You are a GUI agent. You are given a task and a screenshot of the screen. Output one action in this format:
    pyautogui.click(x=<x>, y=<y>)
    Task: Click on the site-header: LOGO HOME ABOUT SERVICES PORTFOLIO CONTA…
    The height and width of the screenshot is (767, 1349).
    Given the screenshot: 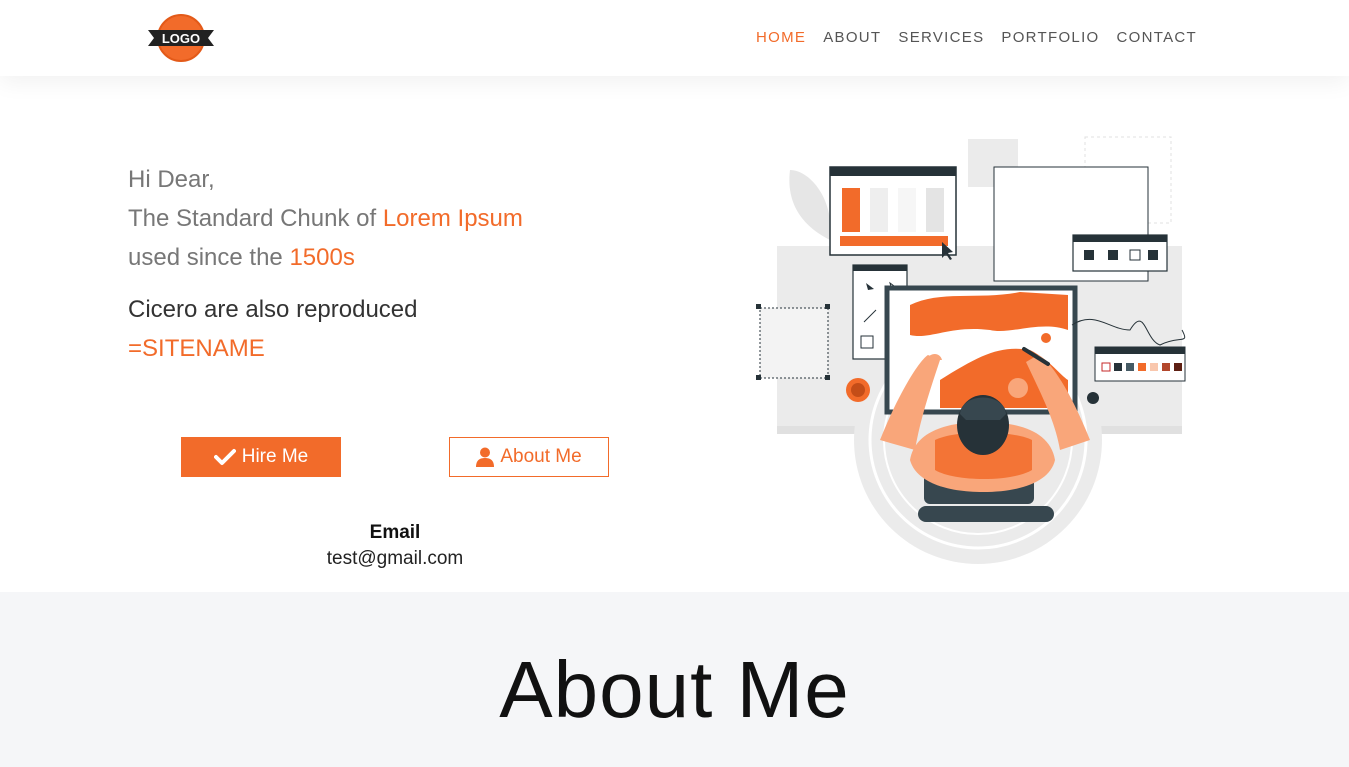 What is the action you would take?
    pyautogui.click(x=674, y=38)
    